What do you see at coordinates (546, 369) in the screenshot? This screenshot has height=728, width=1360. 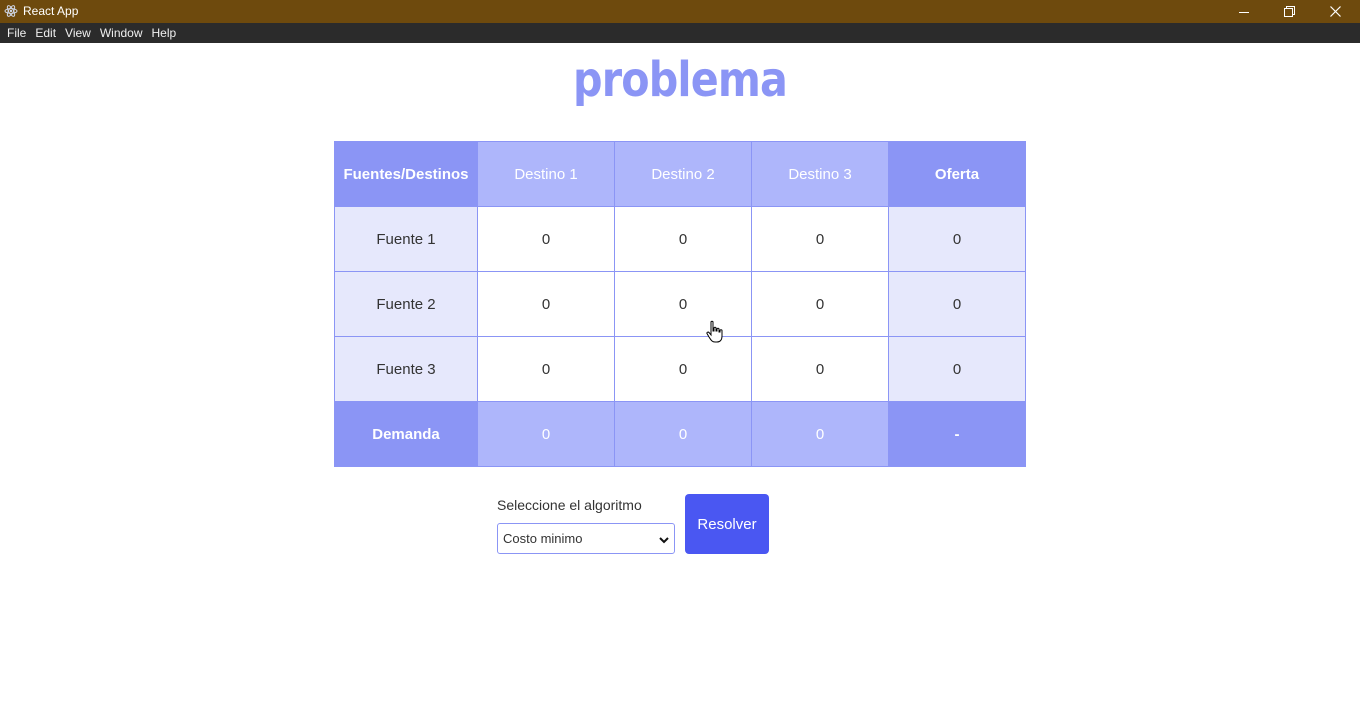 I see `cost-cell-3-1: 0` at bounding box center [546, 369].